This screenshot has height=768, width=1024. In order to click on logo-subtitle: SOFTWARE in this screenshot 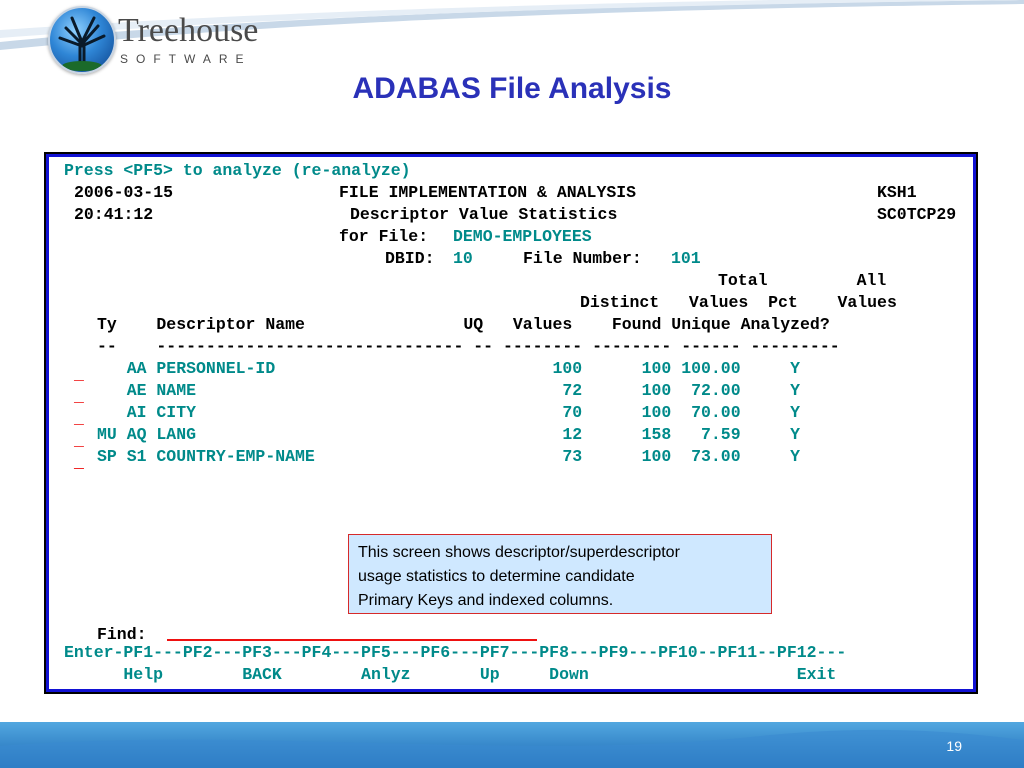, I will do `click(186, 59)`.